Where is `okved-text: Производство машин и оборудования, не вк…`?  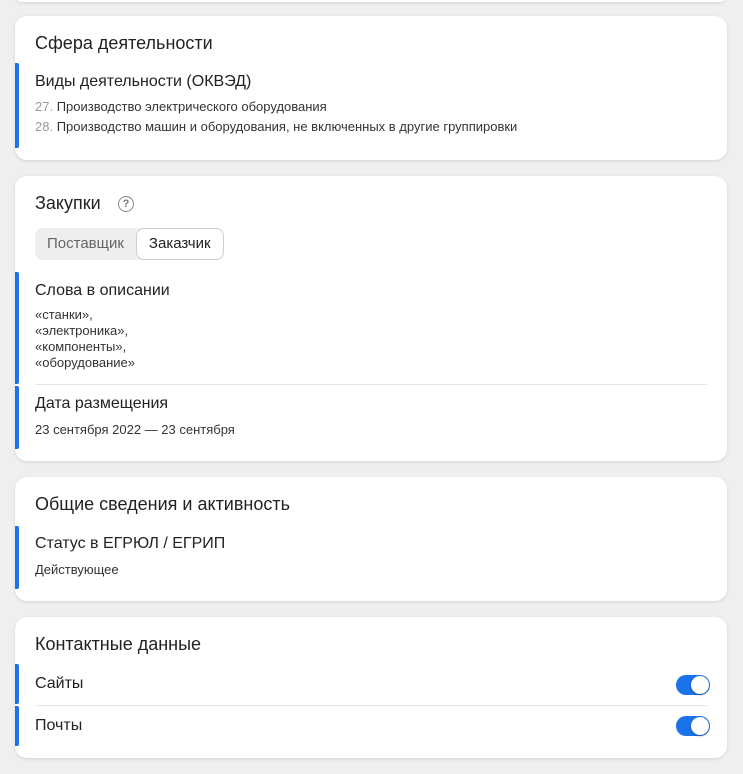 okved-text: Производство машин и оборудования, не вк… is located at coordinates (287, 126).